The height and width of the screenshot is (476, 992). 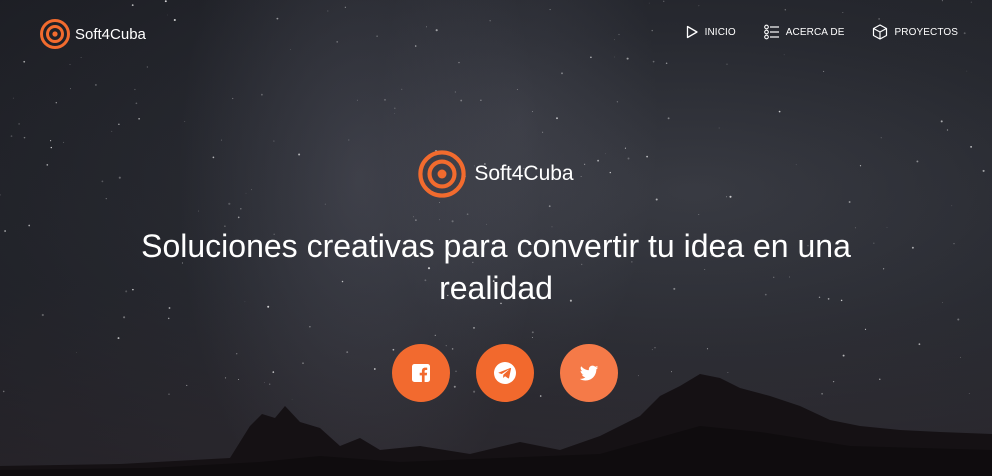 I want to click on social-links, so click(x=505, y=373).